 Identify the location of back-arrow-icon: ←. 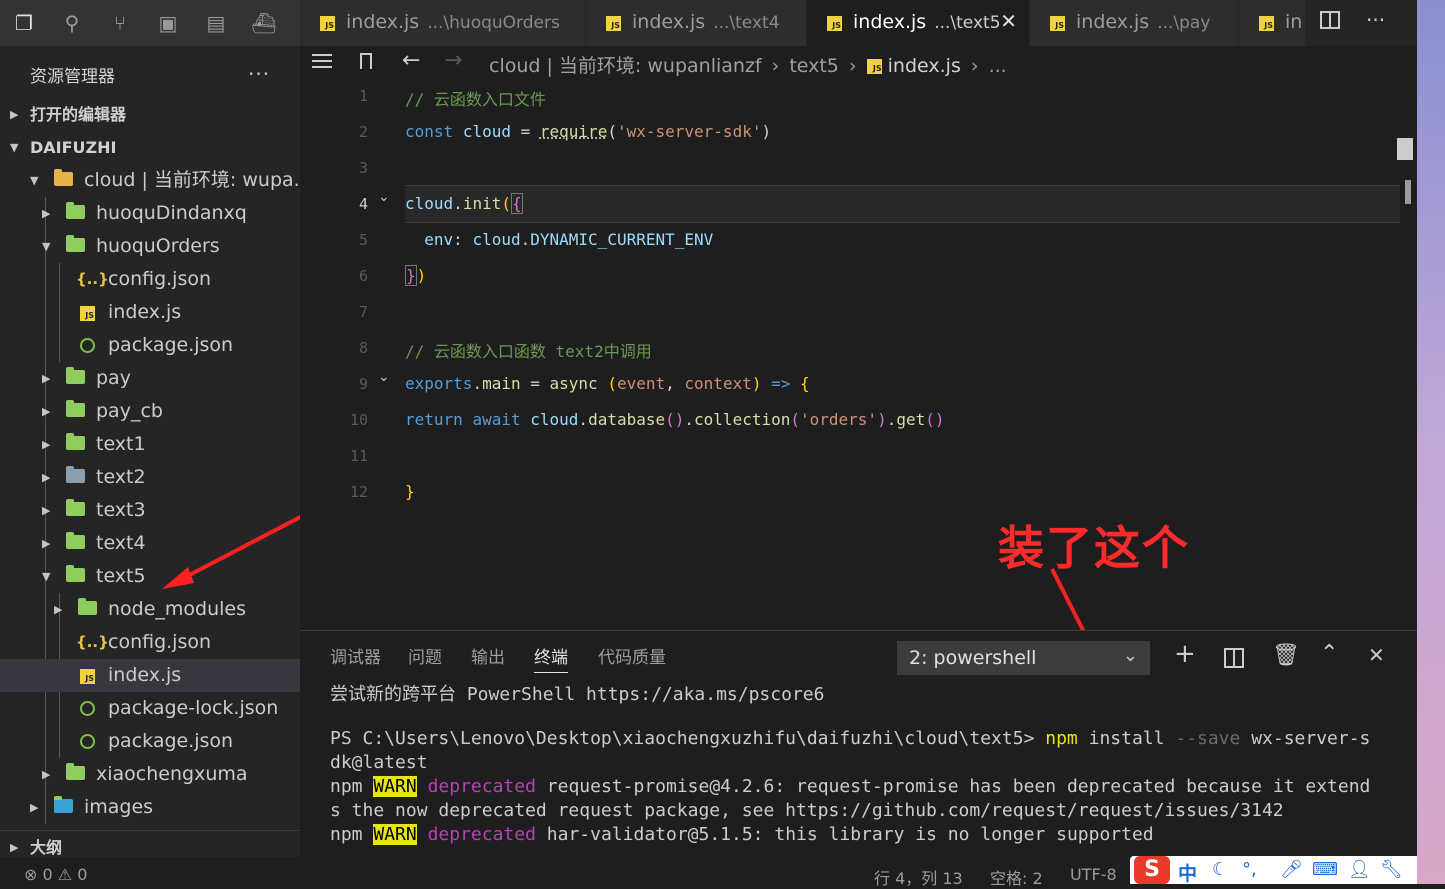
(411, 60).